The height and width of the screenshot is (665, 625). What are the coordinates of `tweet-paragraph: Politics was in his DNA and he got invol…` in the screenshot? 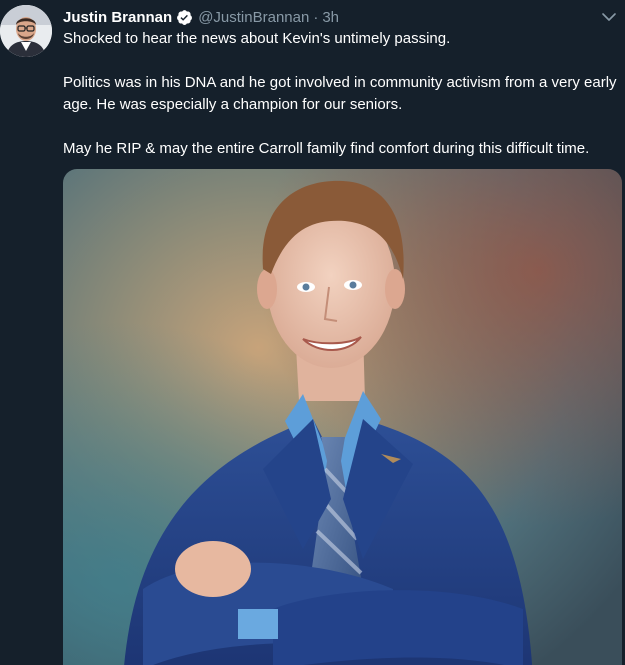 It's located at (340, 93).